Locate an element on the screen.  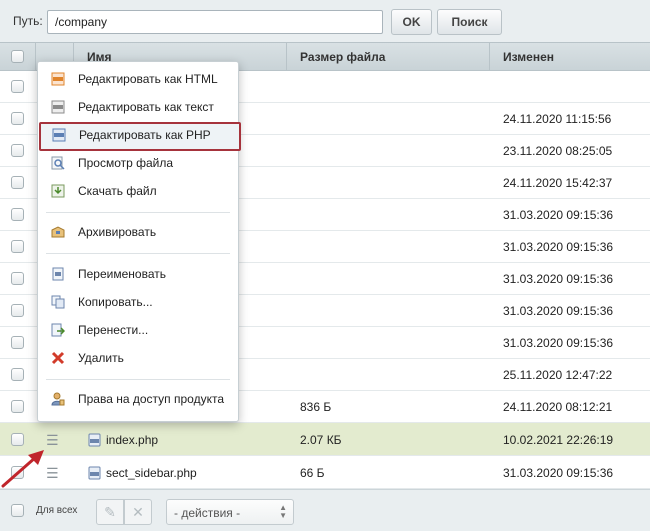
path-label: Путь: is located at coordinates (28, 21).